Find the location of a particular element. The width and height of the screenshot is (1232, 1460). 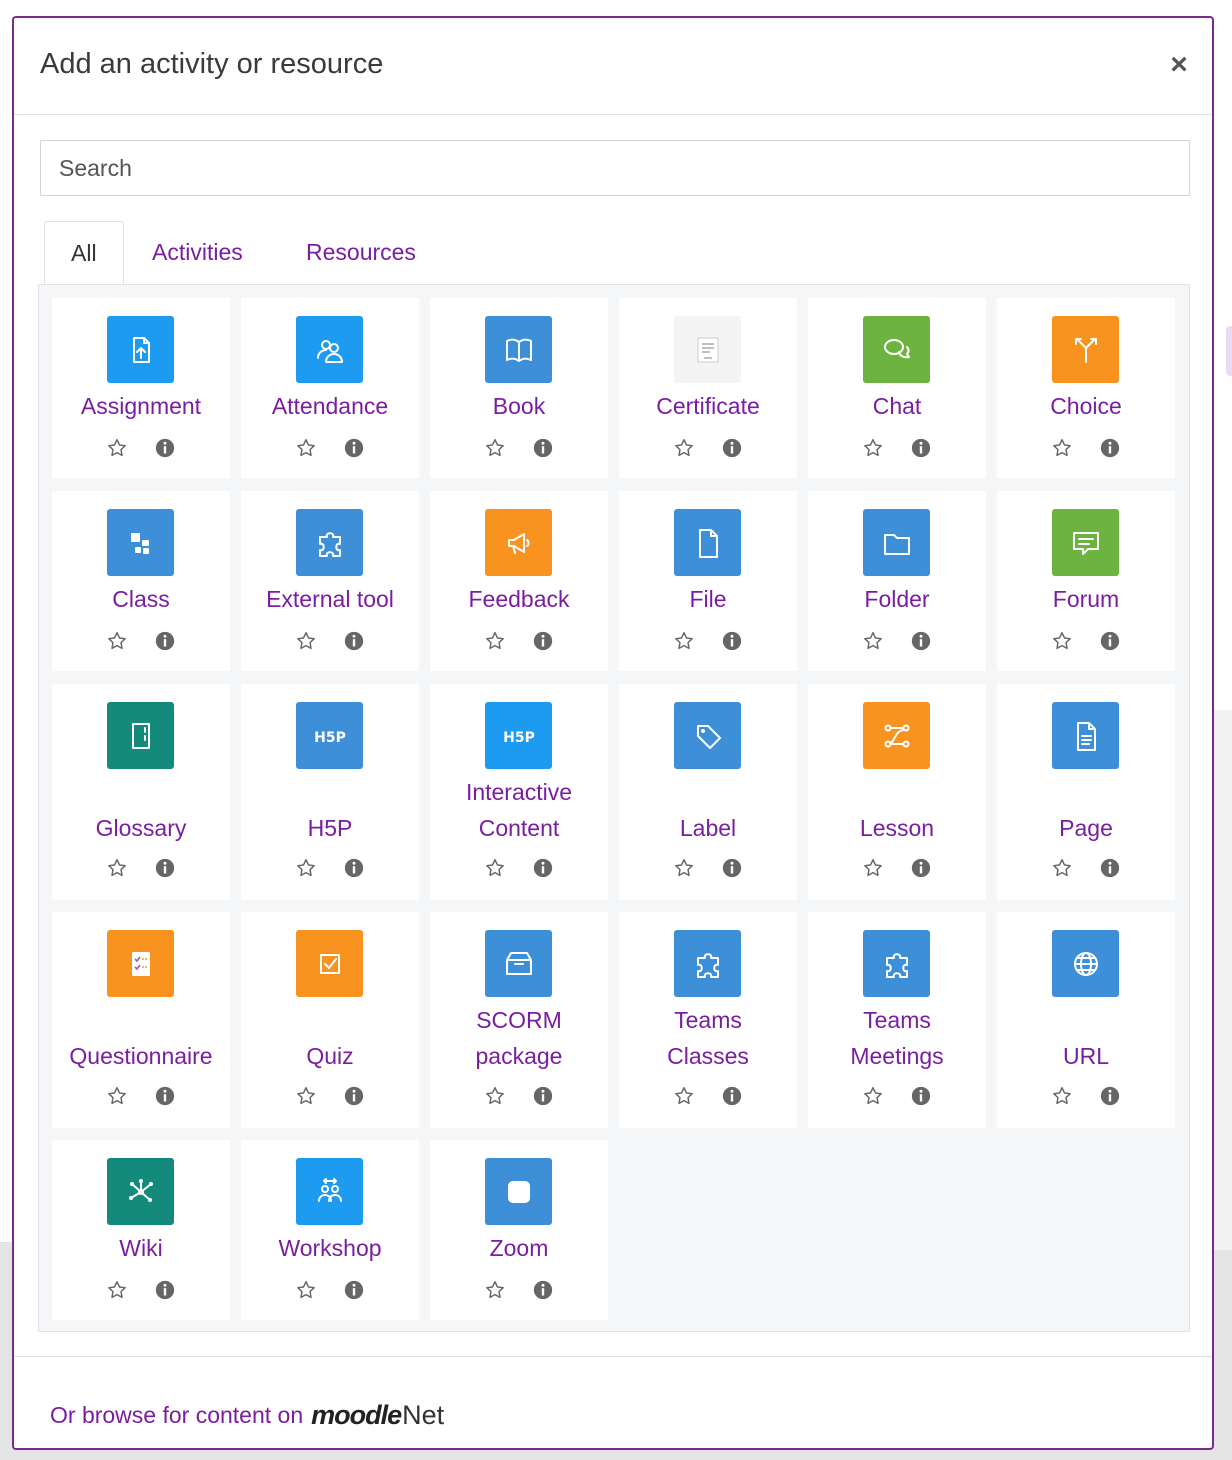

activity-name: Page is located at coordinates (1086, 828).